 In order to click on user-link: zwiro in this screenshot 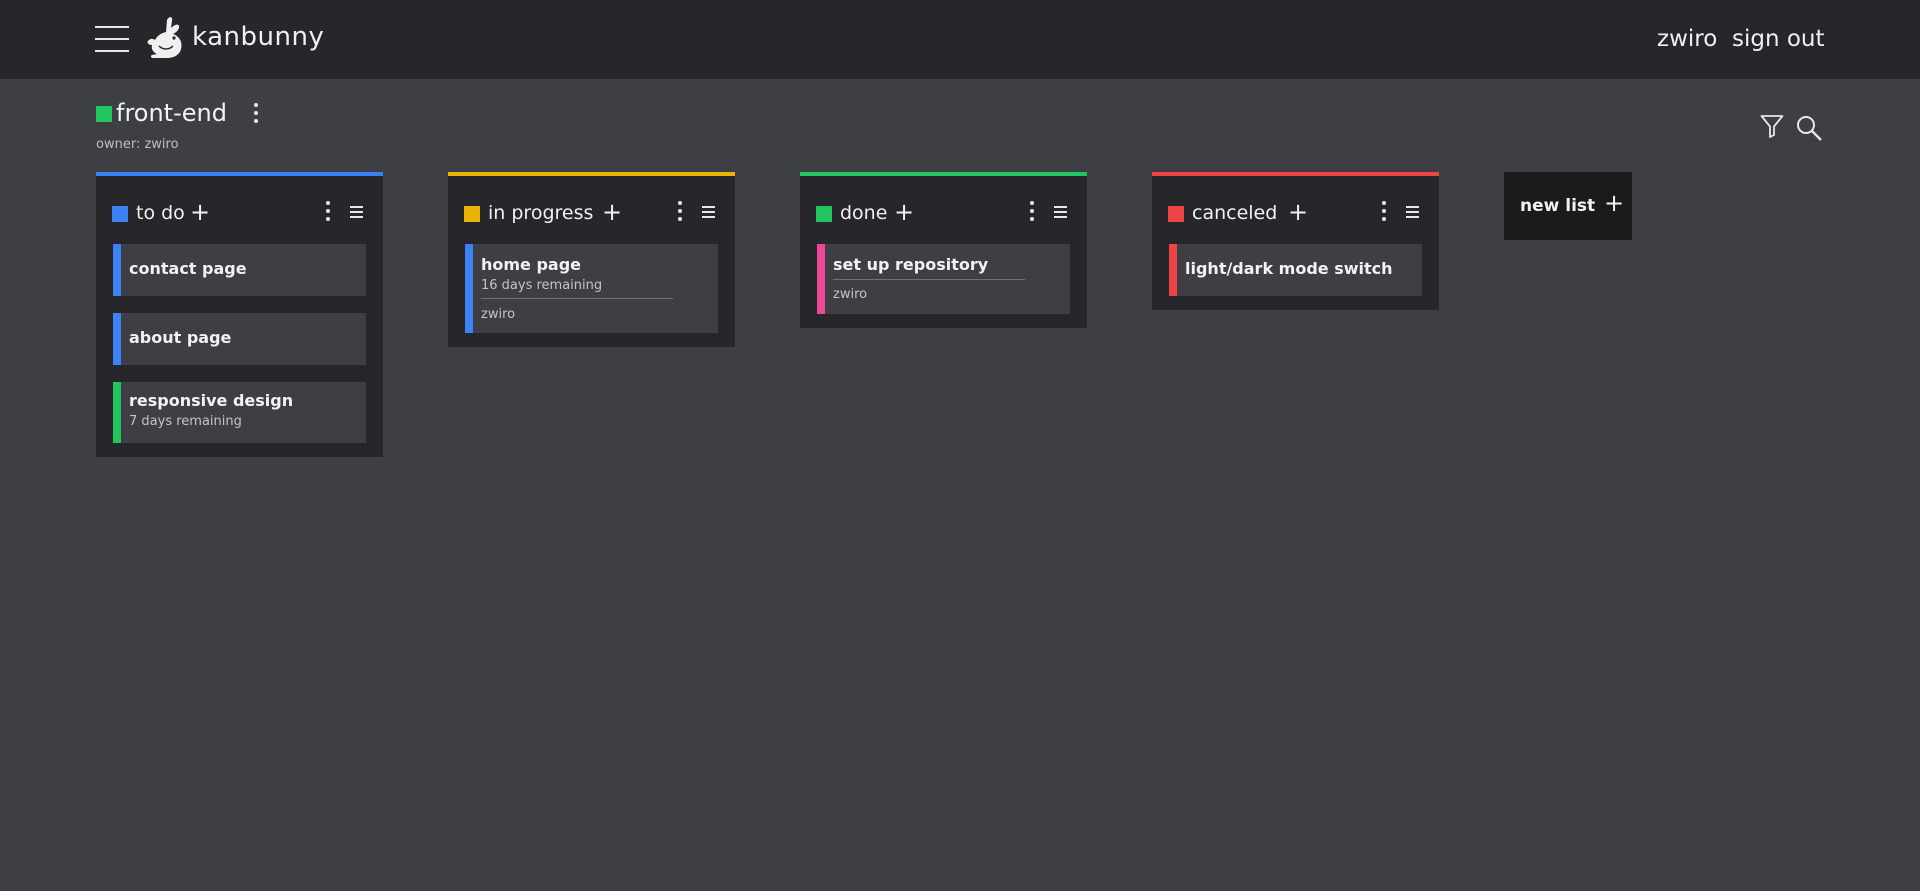, I will do `click(1687, 39)`.